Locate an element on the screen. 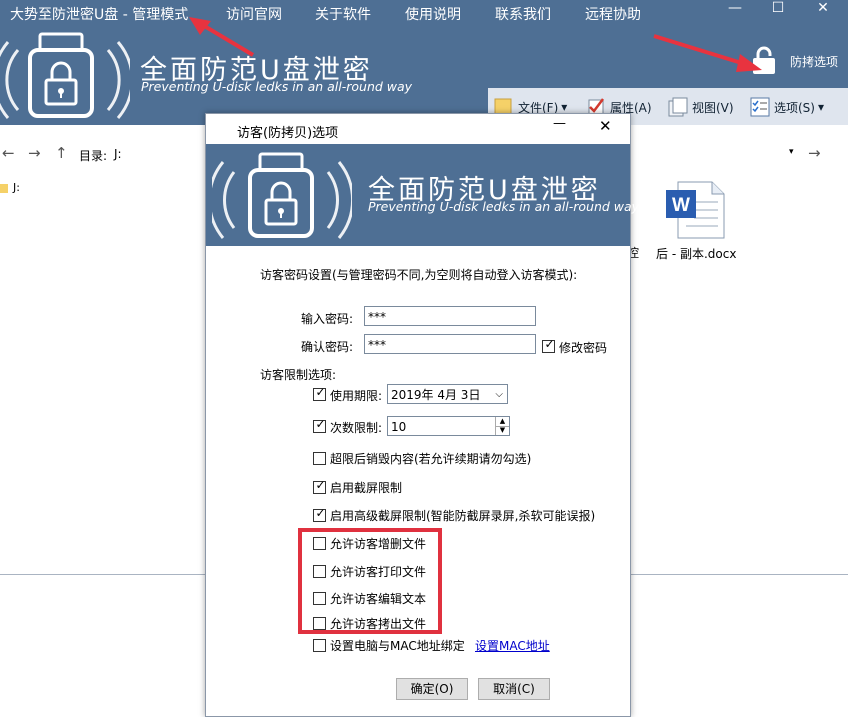  confirm-password-input: *** is located at coordinates (450, 344).